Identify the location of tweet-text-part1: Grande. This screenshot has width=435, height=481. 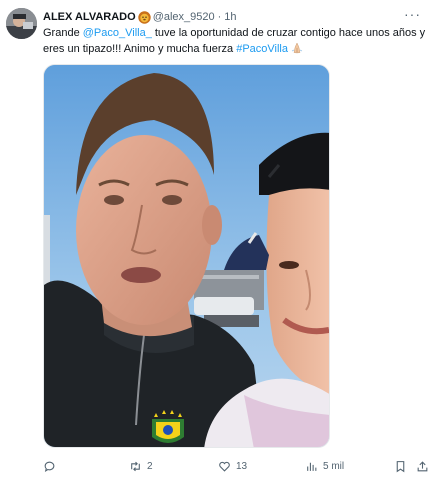
(63, 33).